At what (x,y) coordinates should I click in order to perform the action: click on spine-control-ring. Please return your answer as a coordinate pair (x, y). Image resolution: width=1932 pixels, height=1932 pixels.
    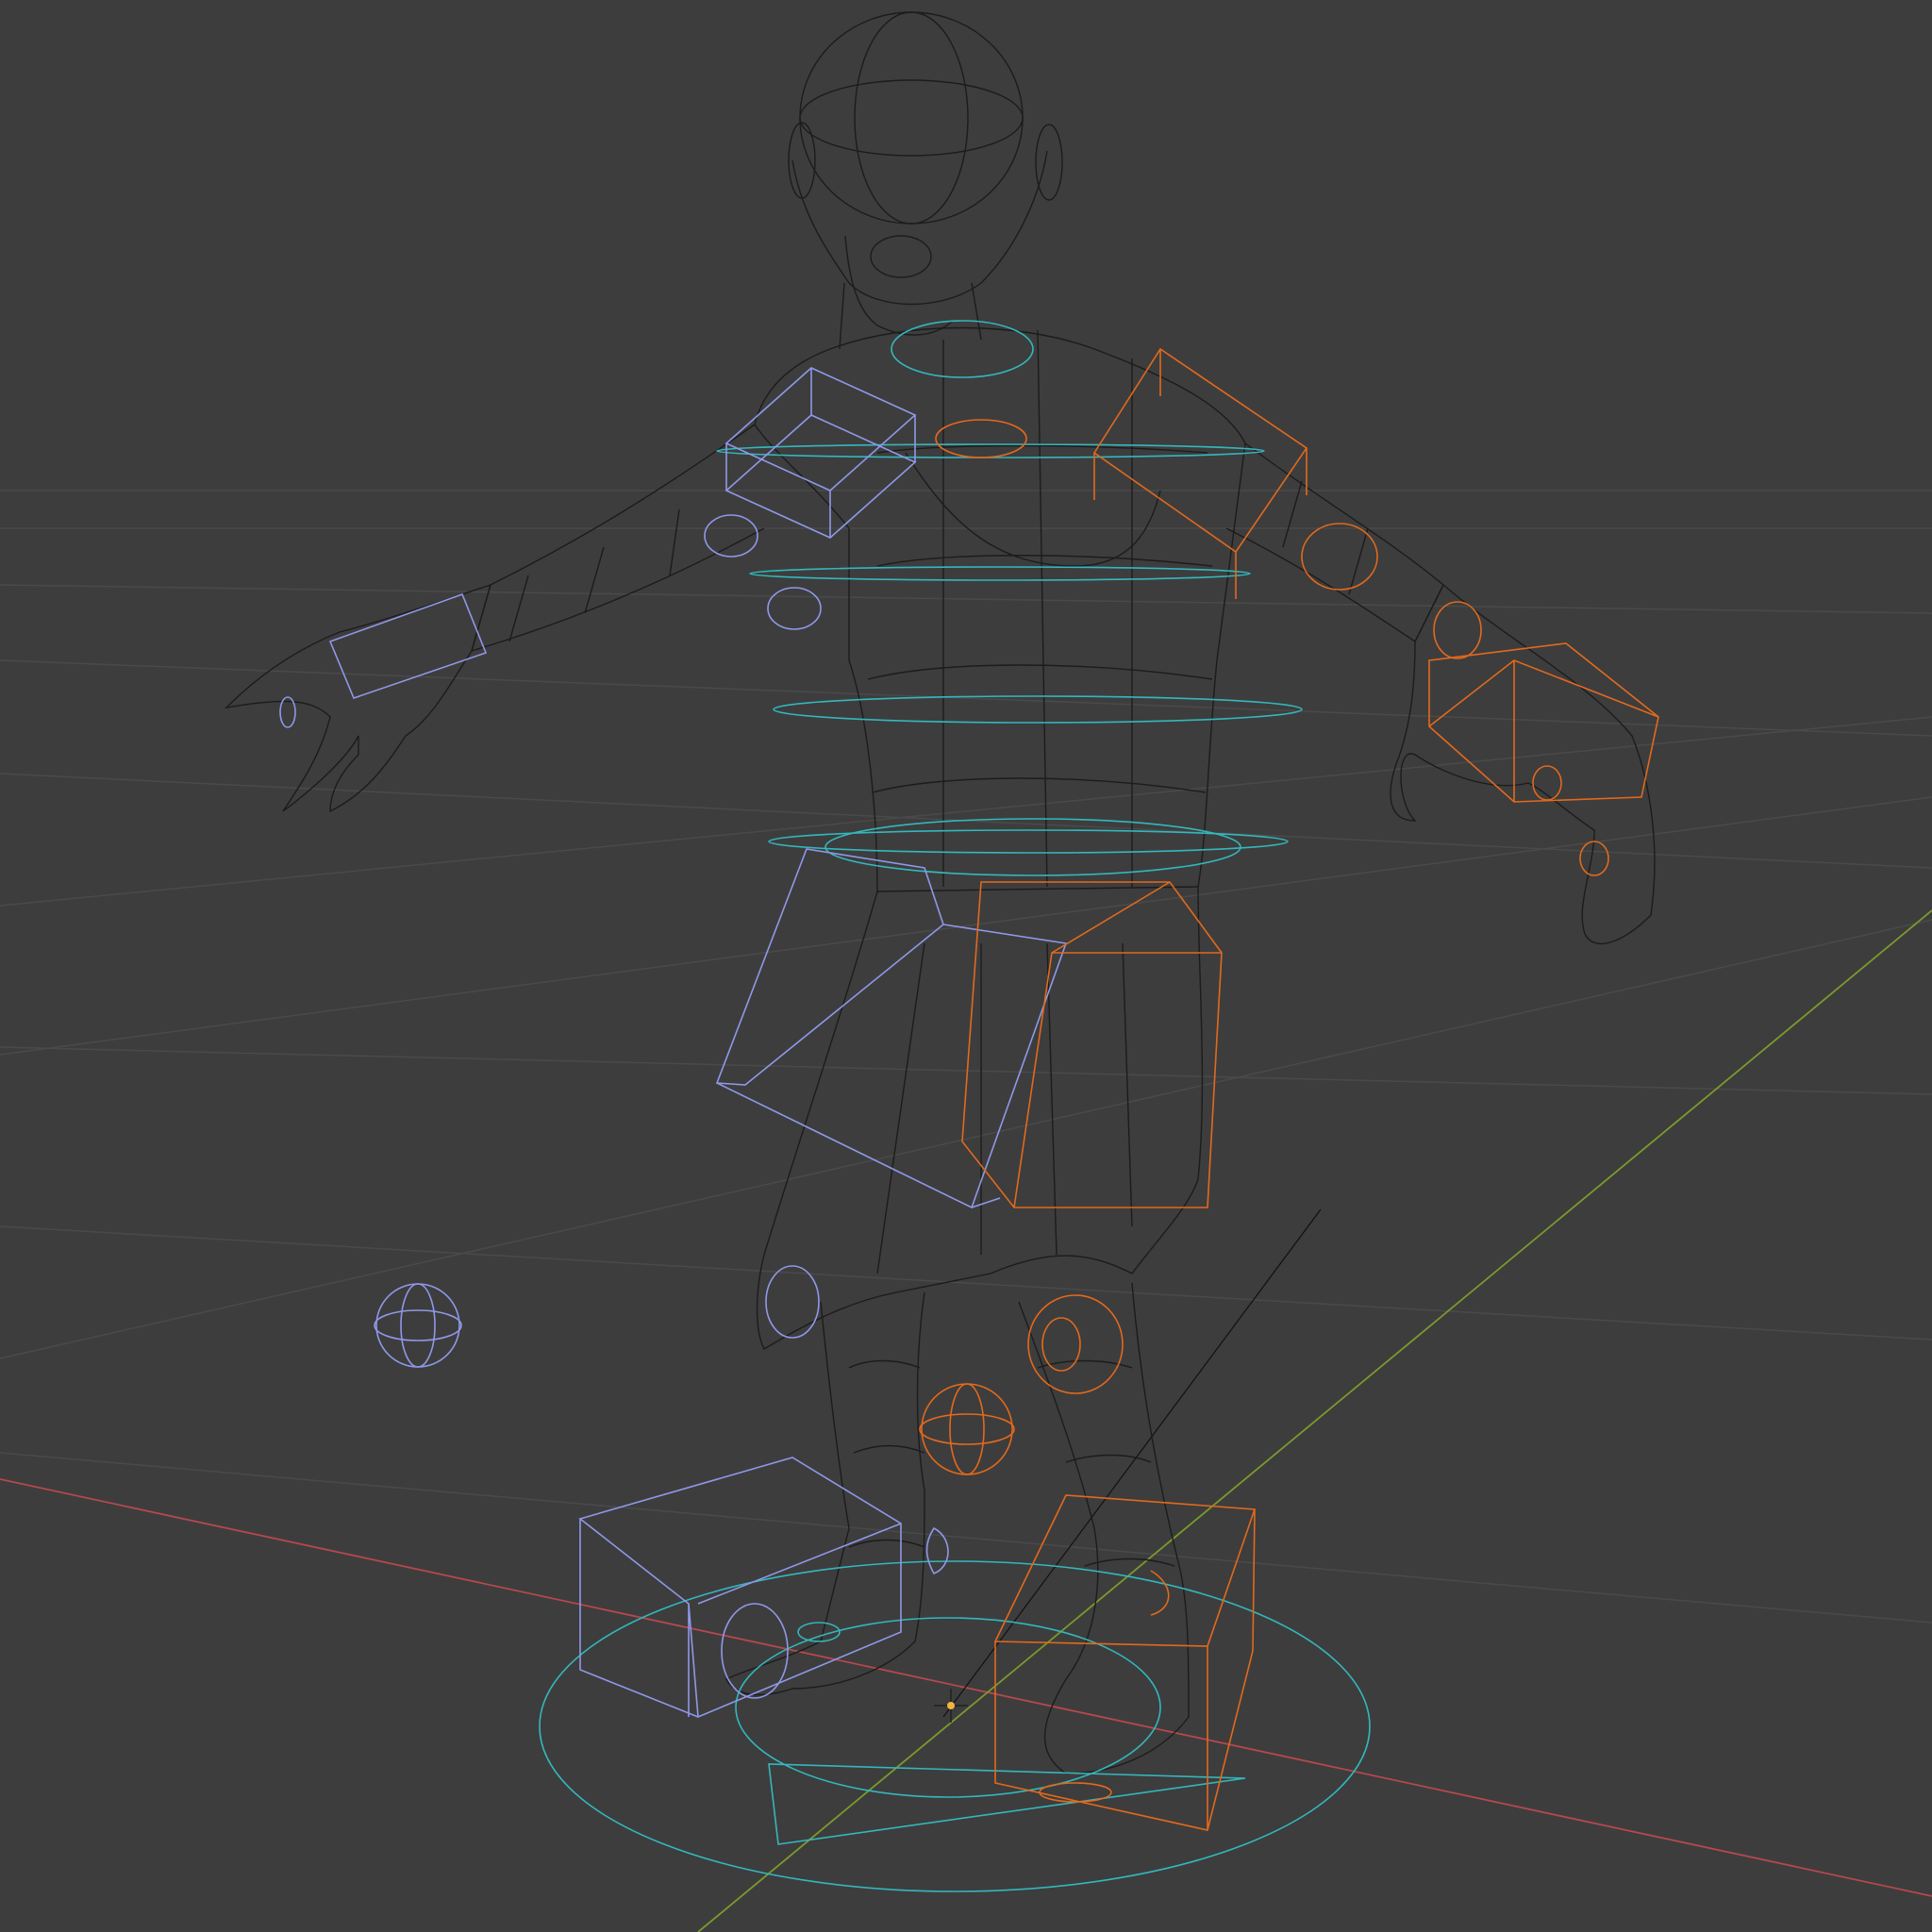
    Looking at the image, I should click on (1000, 573).